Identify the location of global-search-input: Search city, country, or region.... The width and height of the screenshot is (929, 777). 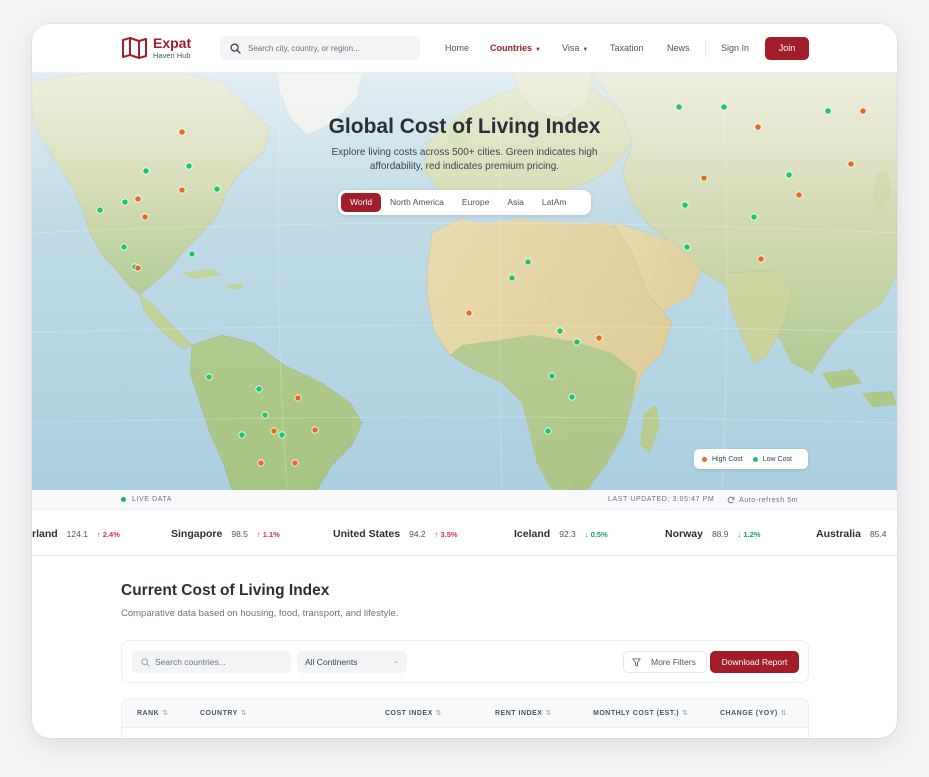
(320, 48).